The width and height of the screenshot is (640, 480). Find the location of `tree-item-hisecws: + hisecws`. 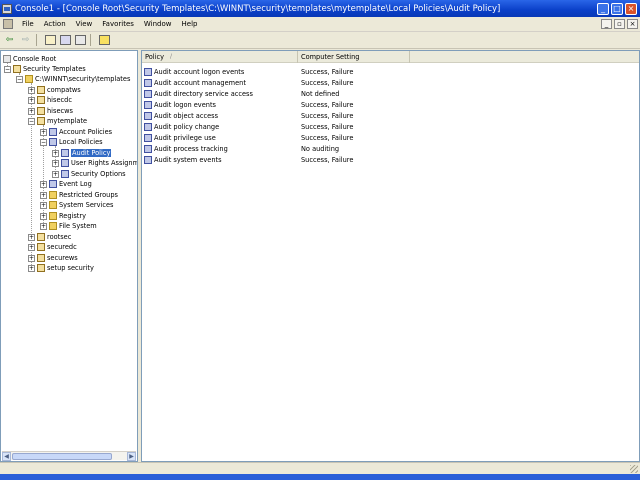

tree-item-hisecws: + hisecws is located at coordinates (50, 111).